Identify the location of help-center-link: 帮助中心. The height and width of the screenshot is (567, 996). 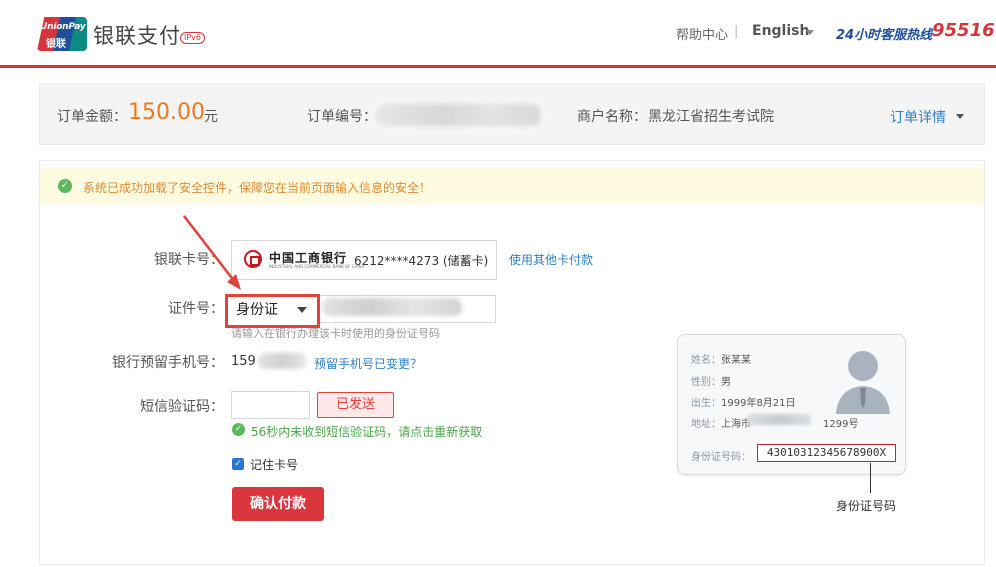
(702, 33).